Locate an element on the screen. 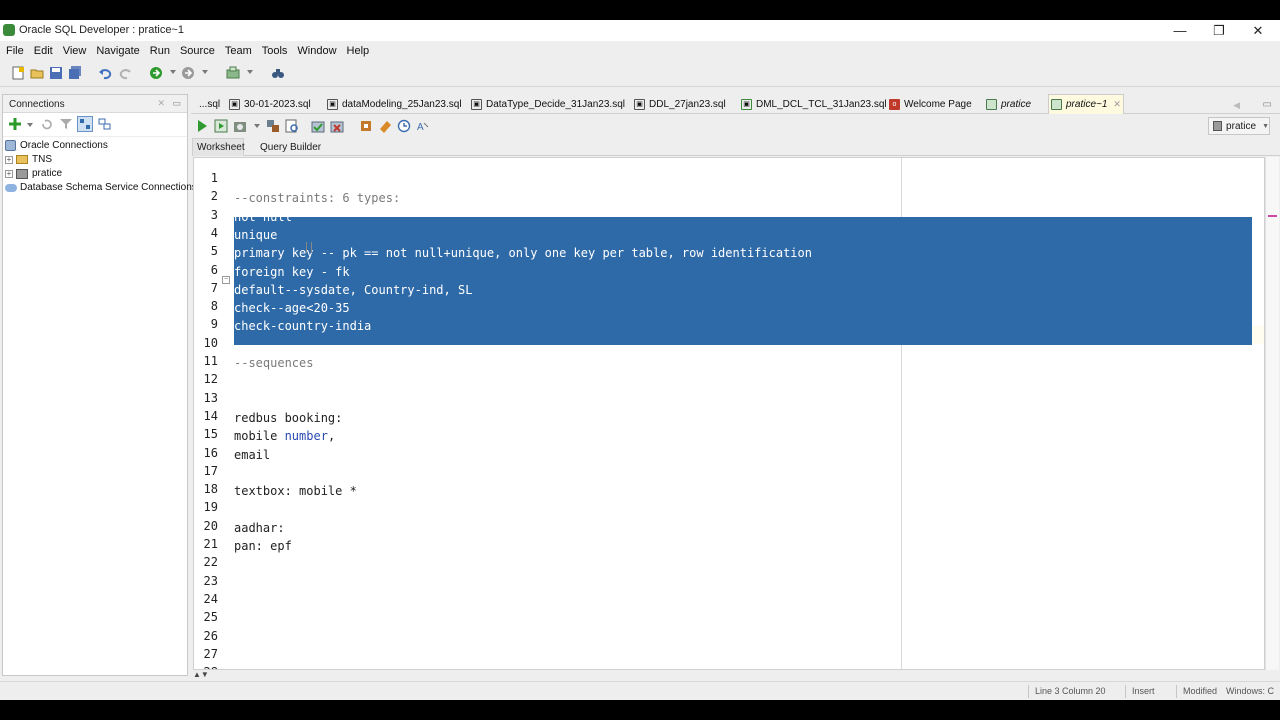 The width and height of the screenshot is (1280, 720). line-number: 6 is located at coordinates (214, 269).